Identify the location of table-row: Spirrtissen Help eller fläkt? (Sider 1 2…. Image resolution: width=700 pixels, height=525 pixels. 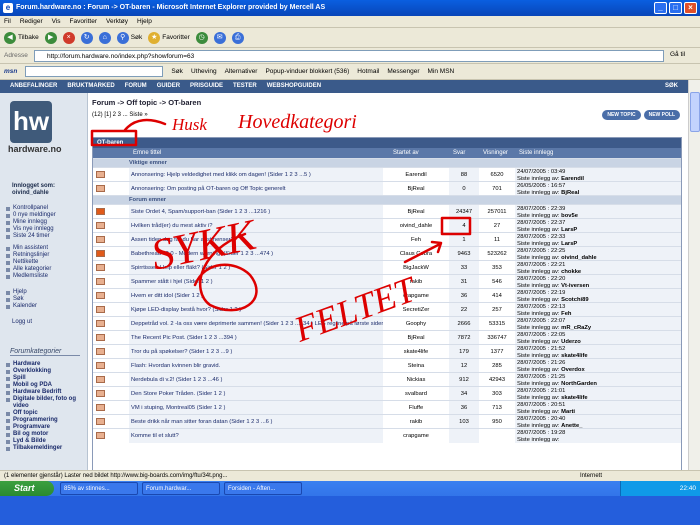
(387, 267).